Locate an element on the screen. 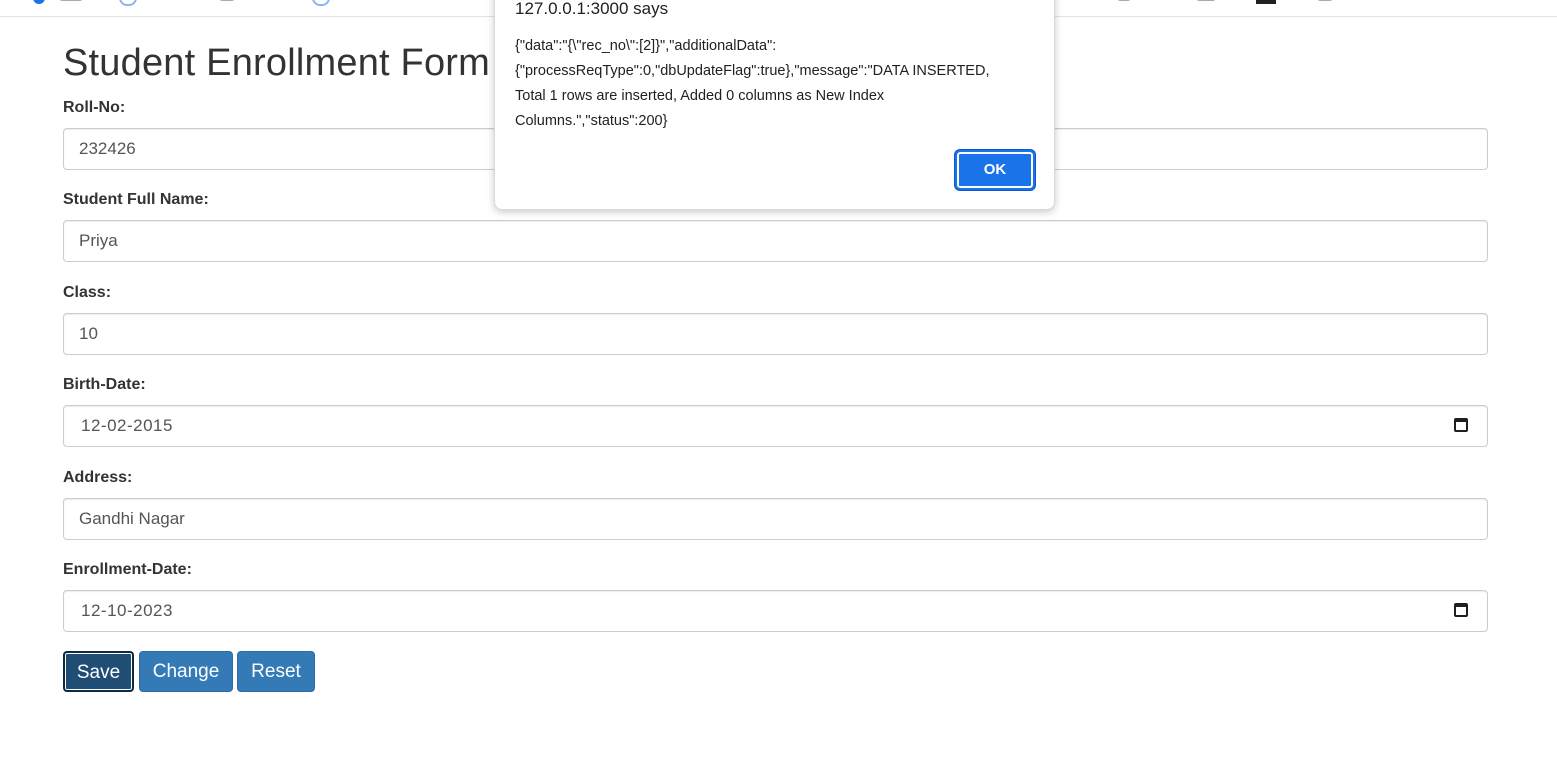 This screenshot has height=757, width=1557. reset-button: Reset is located at coordinates (276, 671).